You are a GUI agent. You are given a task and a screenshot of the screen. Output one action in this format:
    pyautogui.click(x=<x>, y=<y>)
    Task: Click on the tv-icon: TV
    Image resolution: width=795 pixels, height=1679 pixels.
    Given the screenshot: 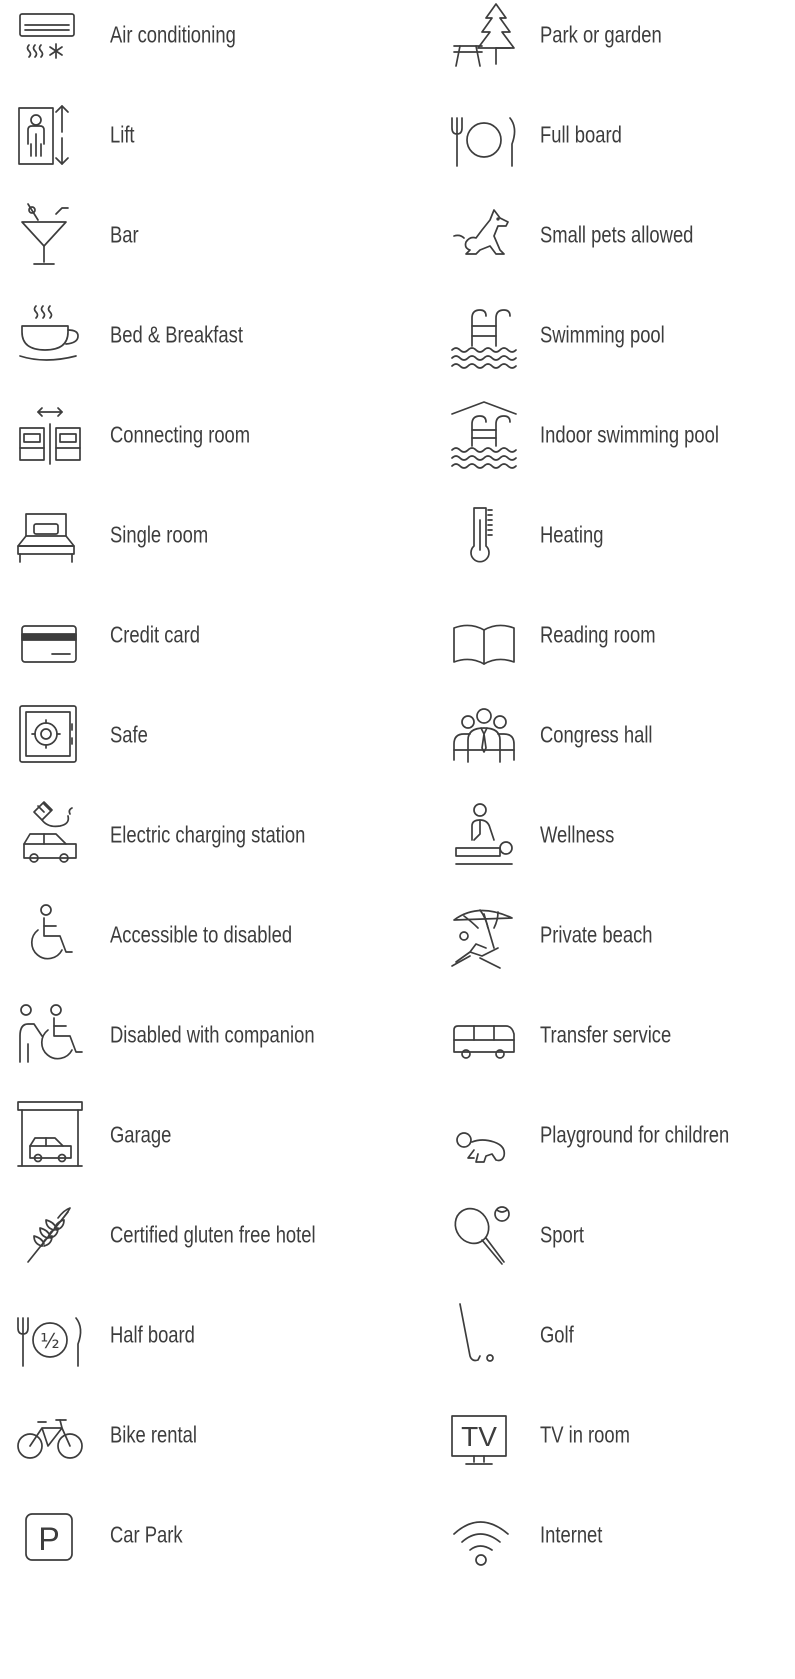 What is the action you would take?
    pyautogui.click(x=486, y=1435)
    